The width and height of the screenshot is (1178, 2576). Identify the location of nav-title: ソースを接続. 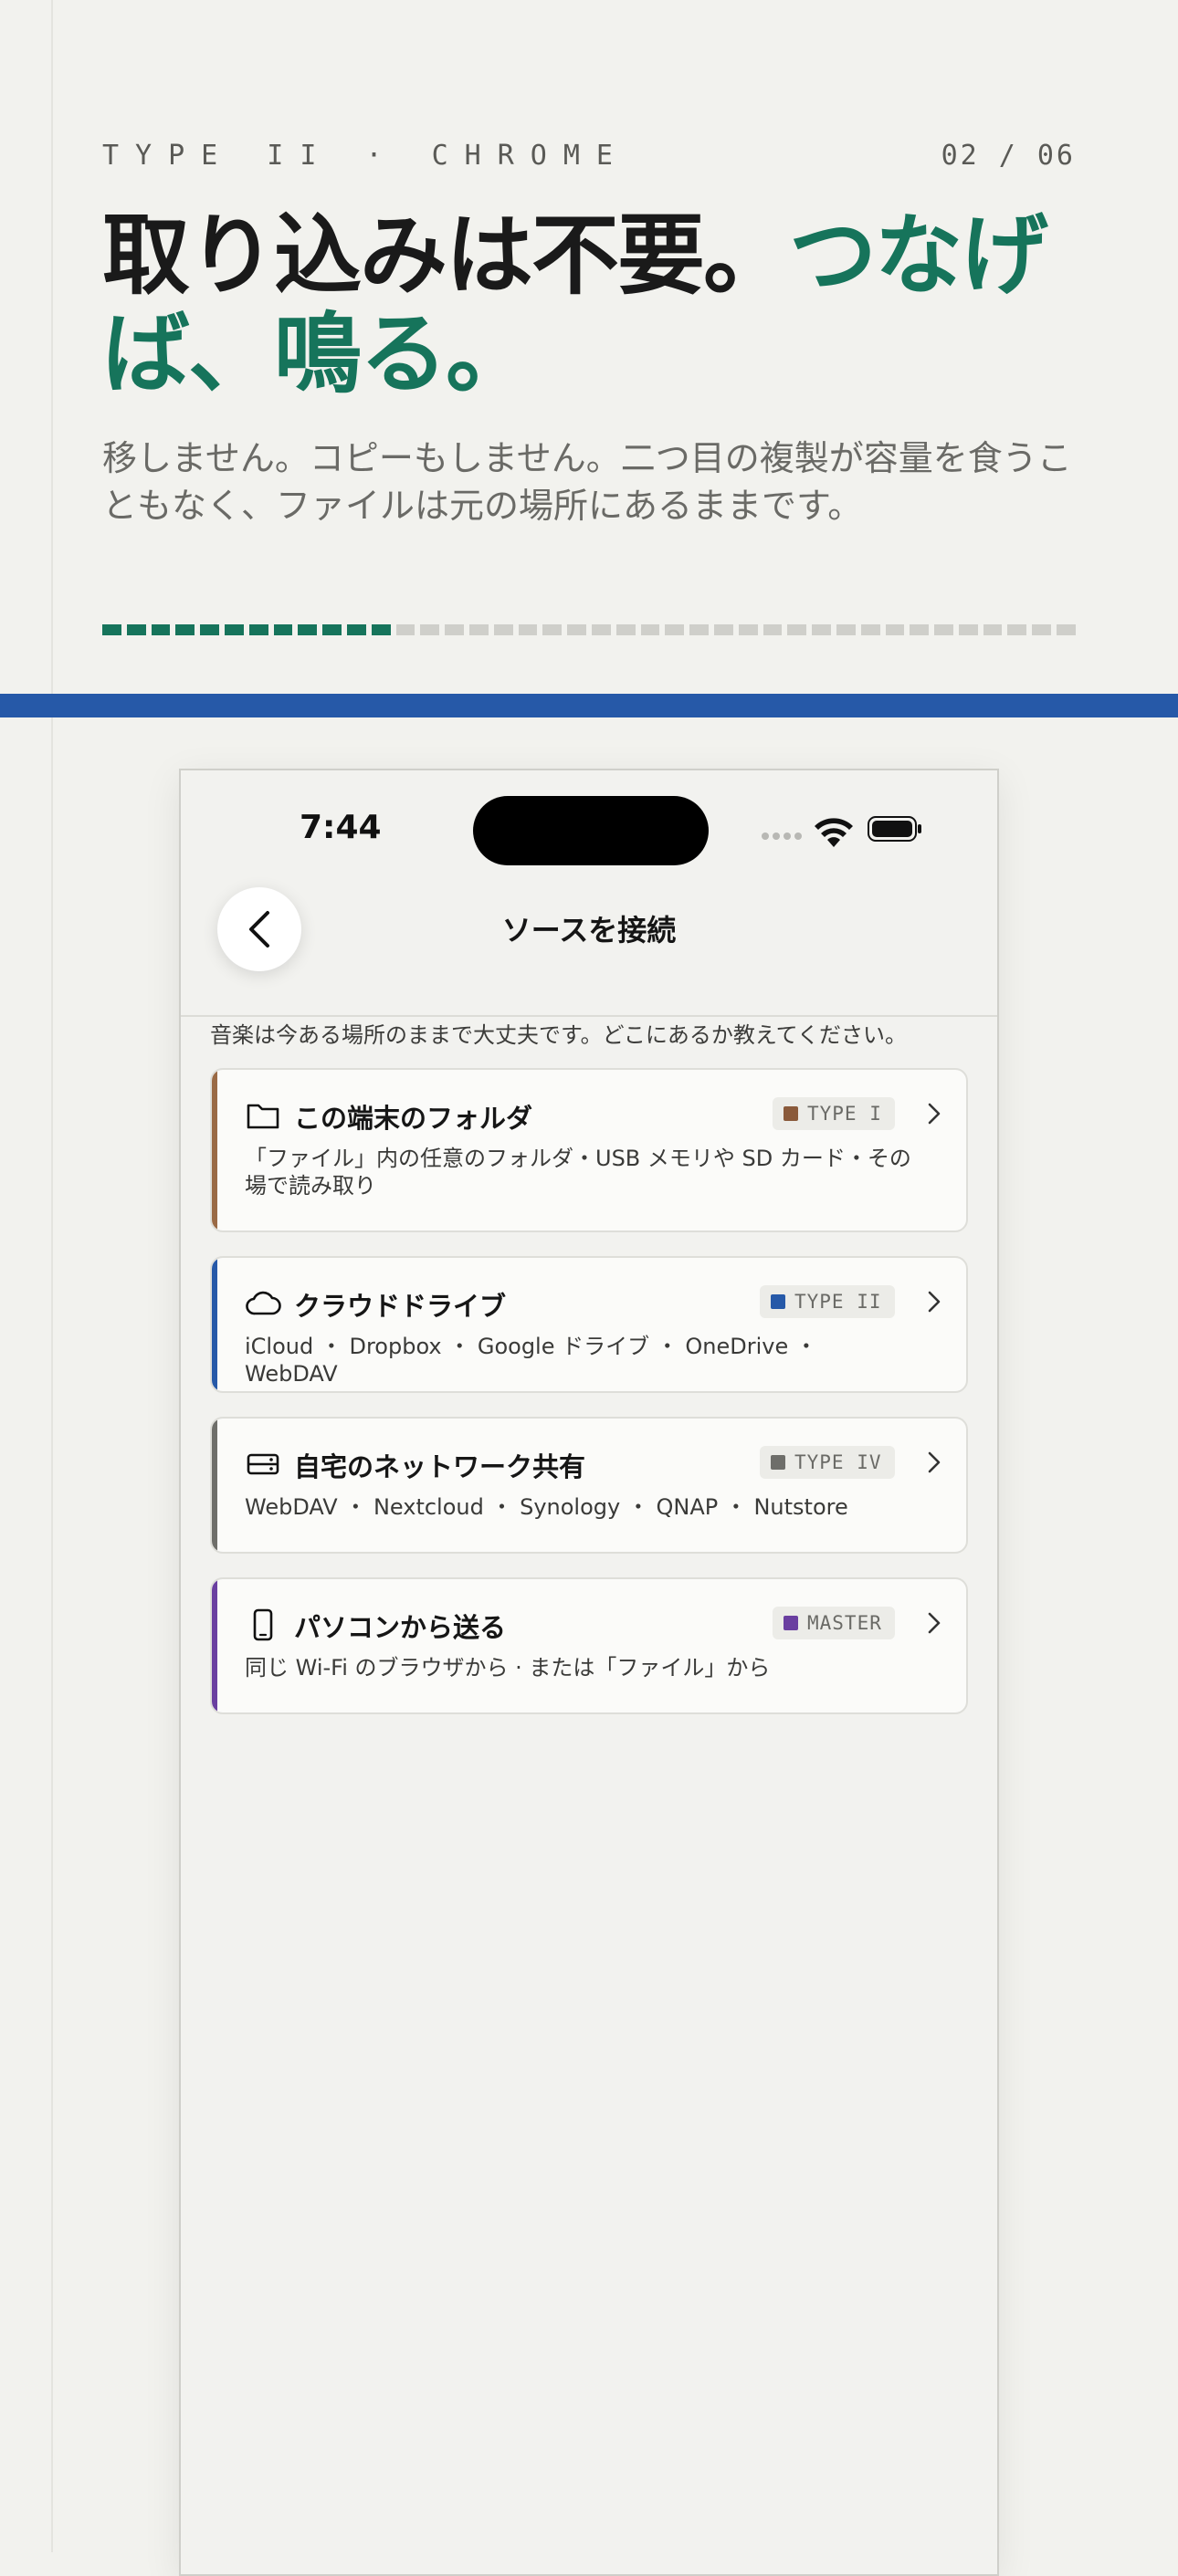
(589, 931).